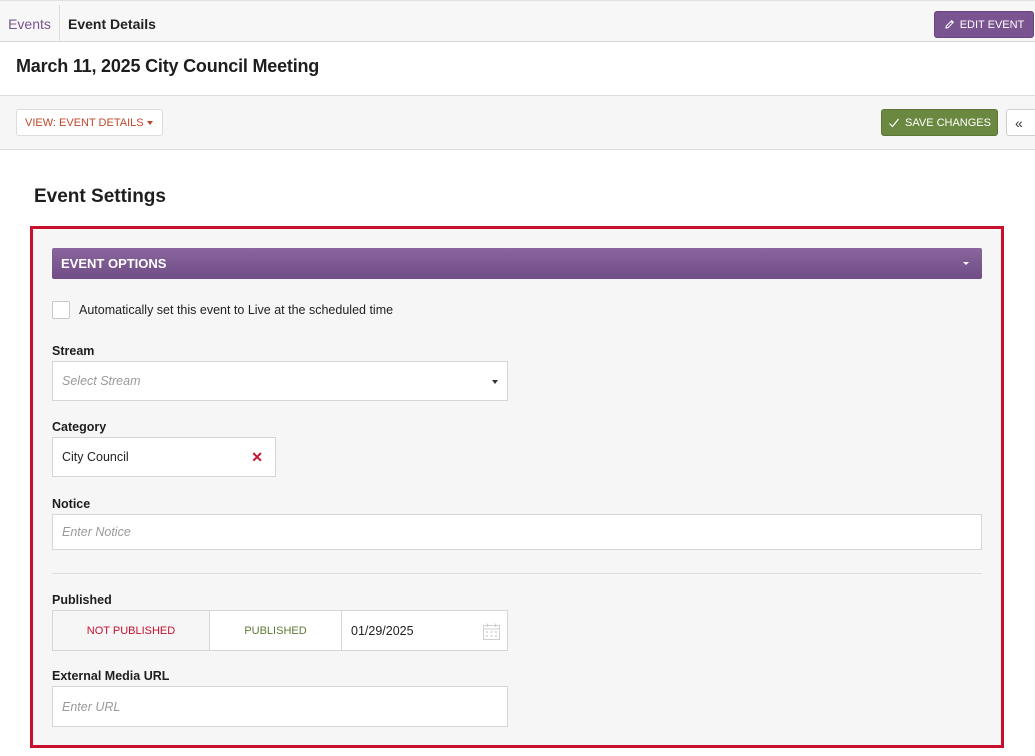 The height and width of the screenshot is (756, 1035). What do you see at coordinates (424, 630) in the screenshot?
I see `publish-date-input: 01/29/2025` at bounding box center [424, 630].